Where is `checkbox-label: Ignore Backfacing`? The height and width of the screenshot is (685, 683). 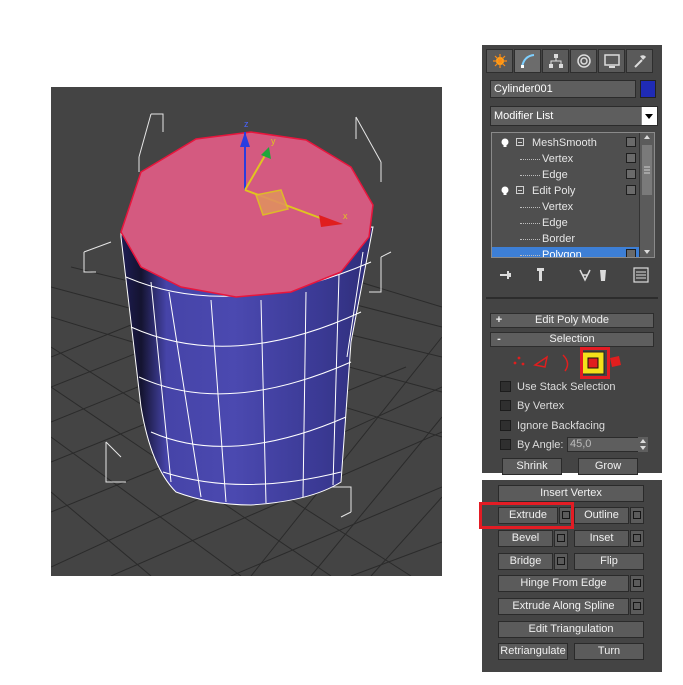 checkbox-label: Ignore Backfacing is located at coordinates (561, 426).